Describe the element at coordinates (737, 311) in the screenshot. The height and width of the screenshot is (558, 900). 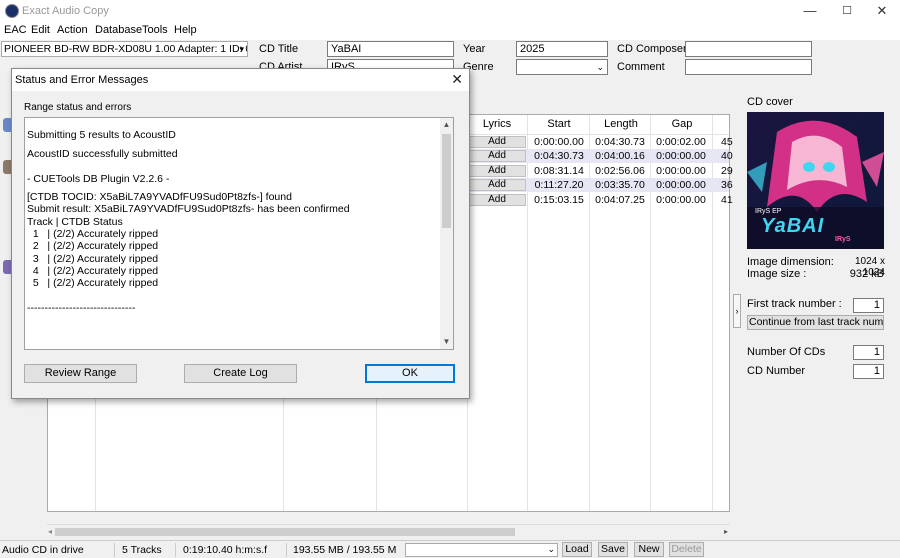
I see `side-panel-expand-button: ›` at that location.